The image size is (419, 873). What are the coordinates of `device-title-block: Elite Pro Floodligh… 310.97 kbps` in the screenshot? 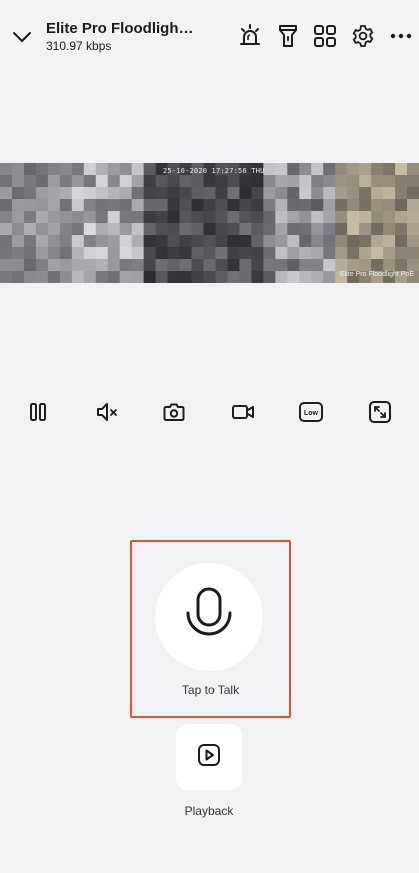 It's located at (136, 36).